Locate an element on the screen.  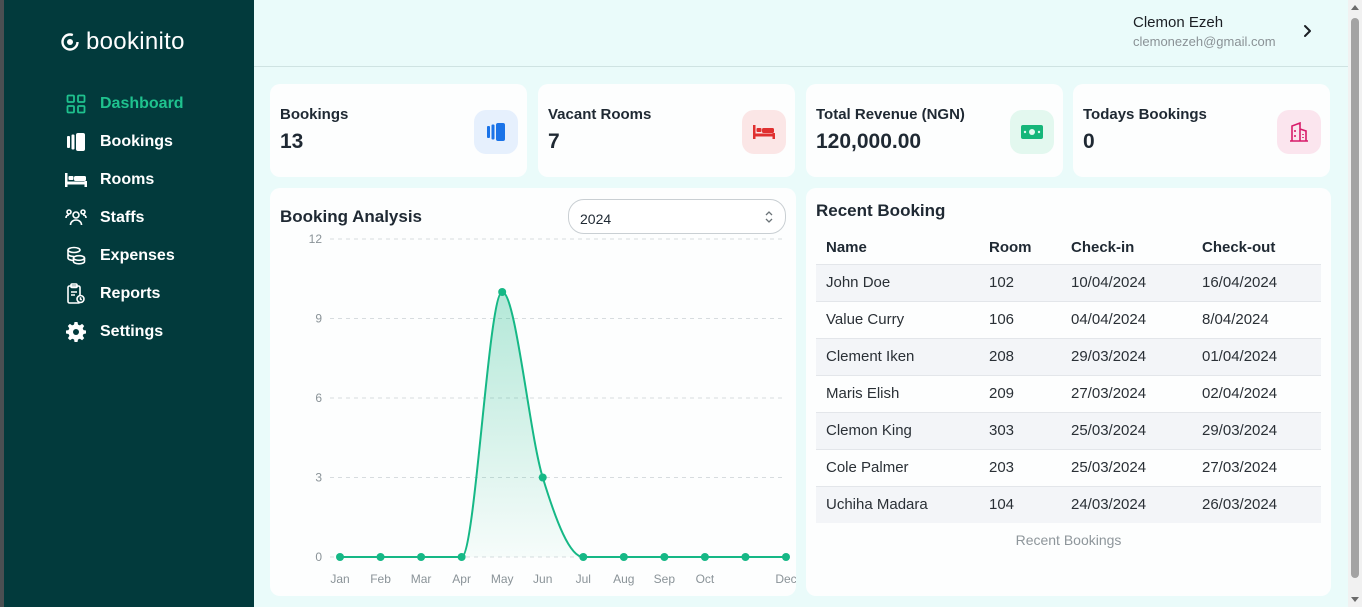
table-row: John Doe 102 10/04/2024 16/04/2024 is located at coordinates (1068, 282).